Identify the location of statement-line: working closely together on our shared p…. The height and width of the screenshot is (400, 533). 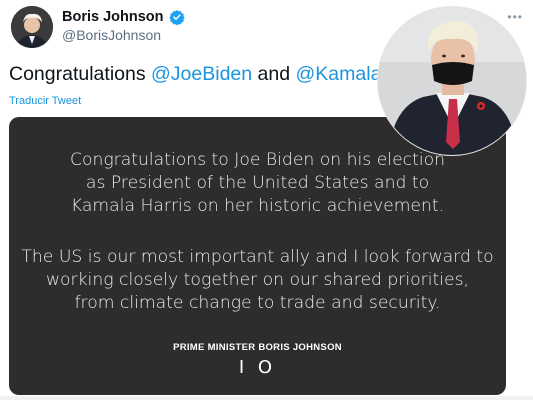
(257, 280).